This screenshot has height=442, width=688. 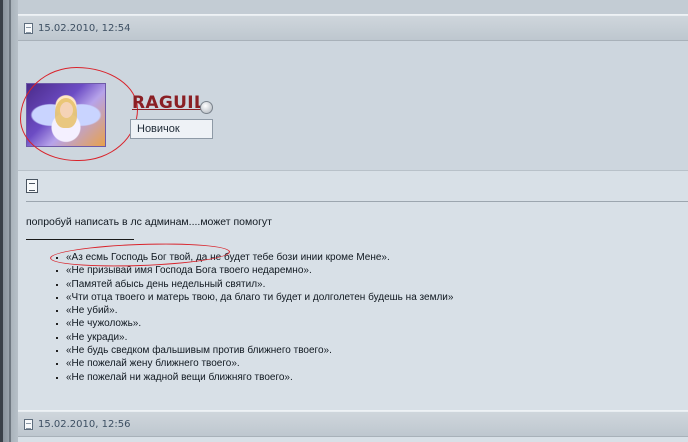 What do you see at coordinates (254, 363) in the screenshot?
I see `list-item: «Не пожелай жену ближнего твоего».` at bounding box center [254, 363].